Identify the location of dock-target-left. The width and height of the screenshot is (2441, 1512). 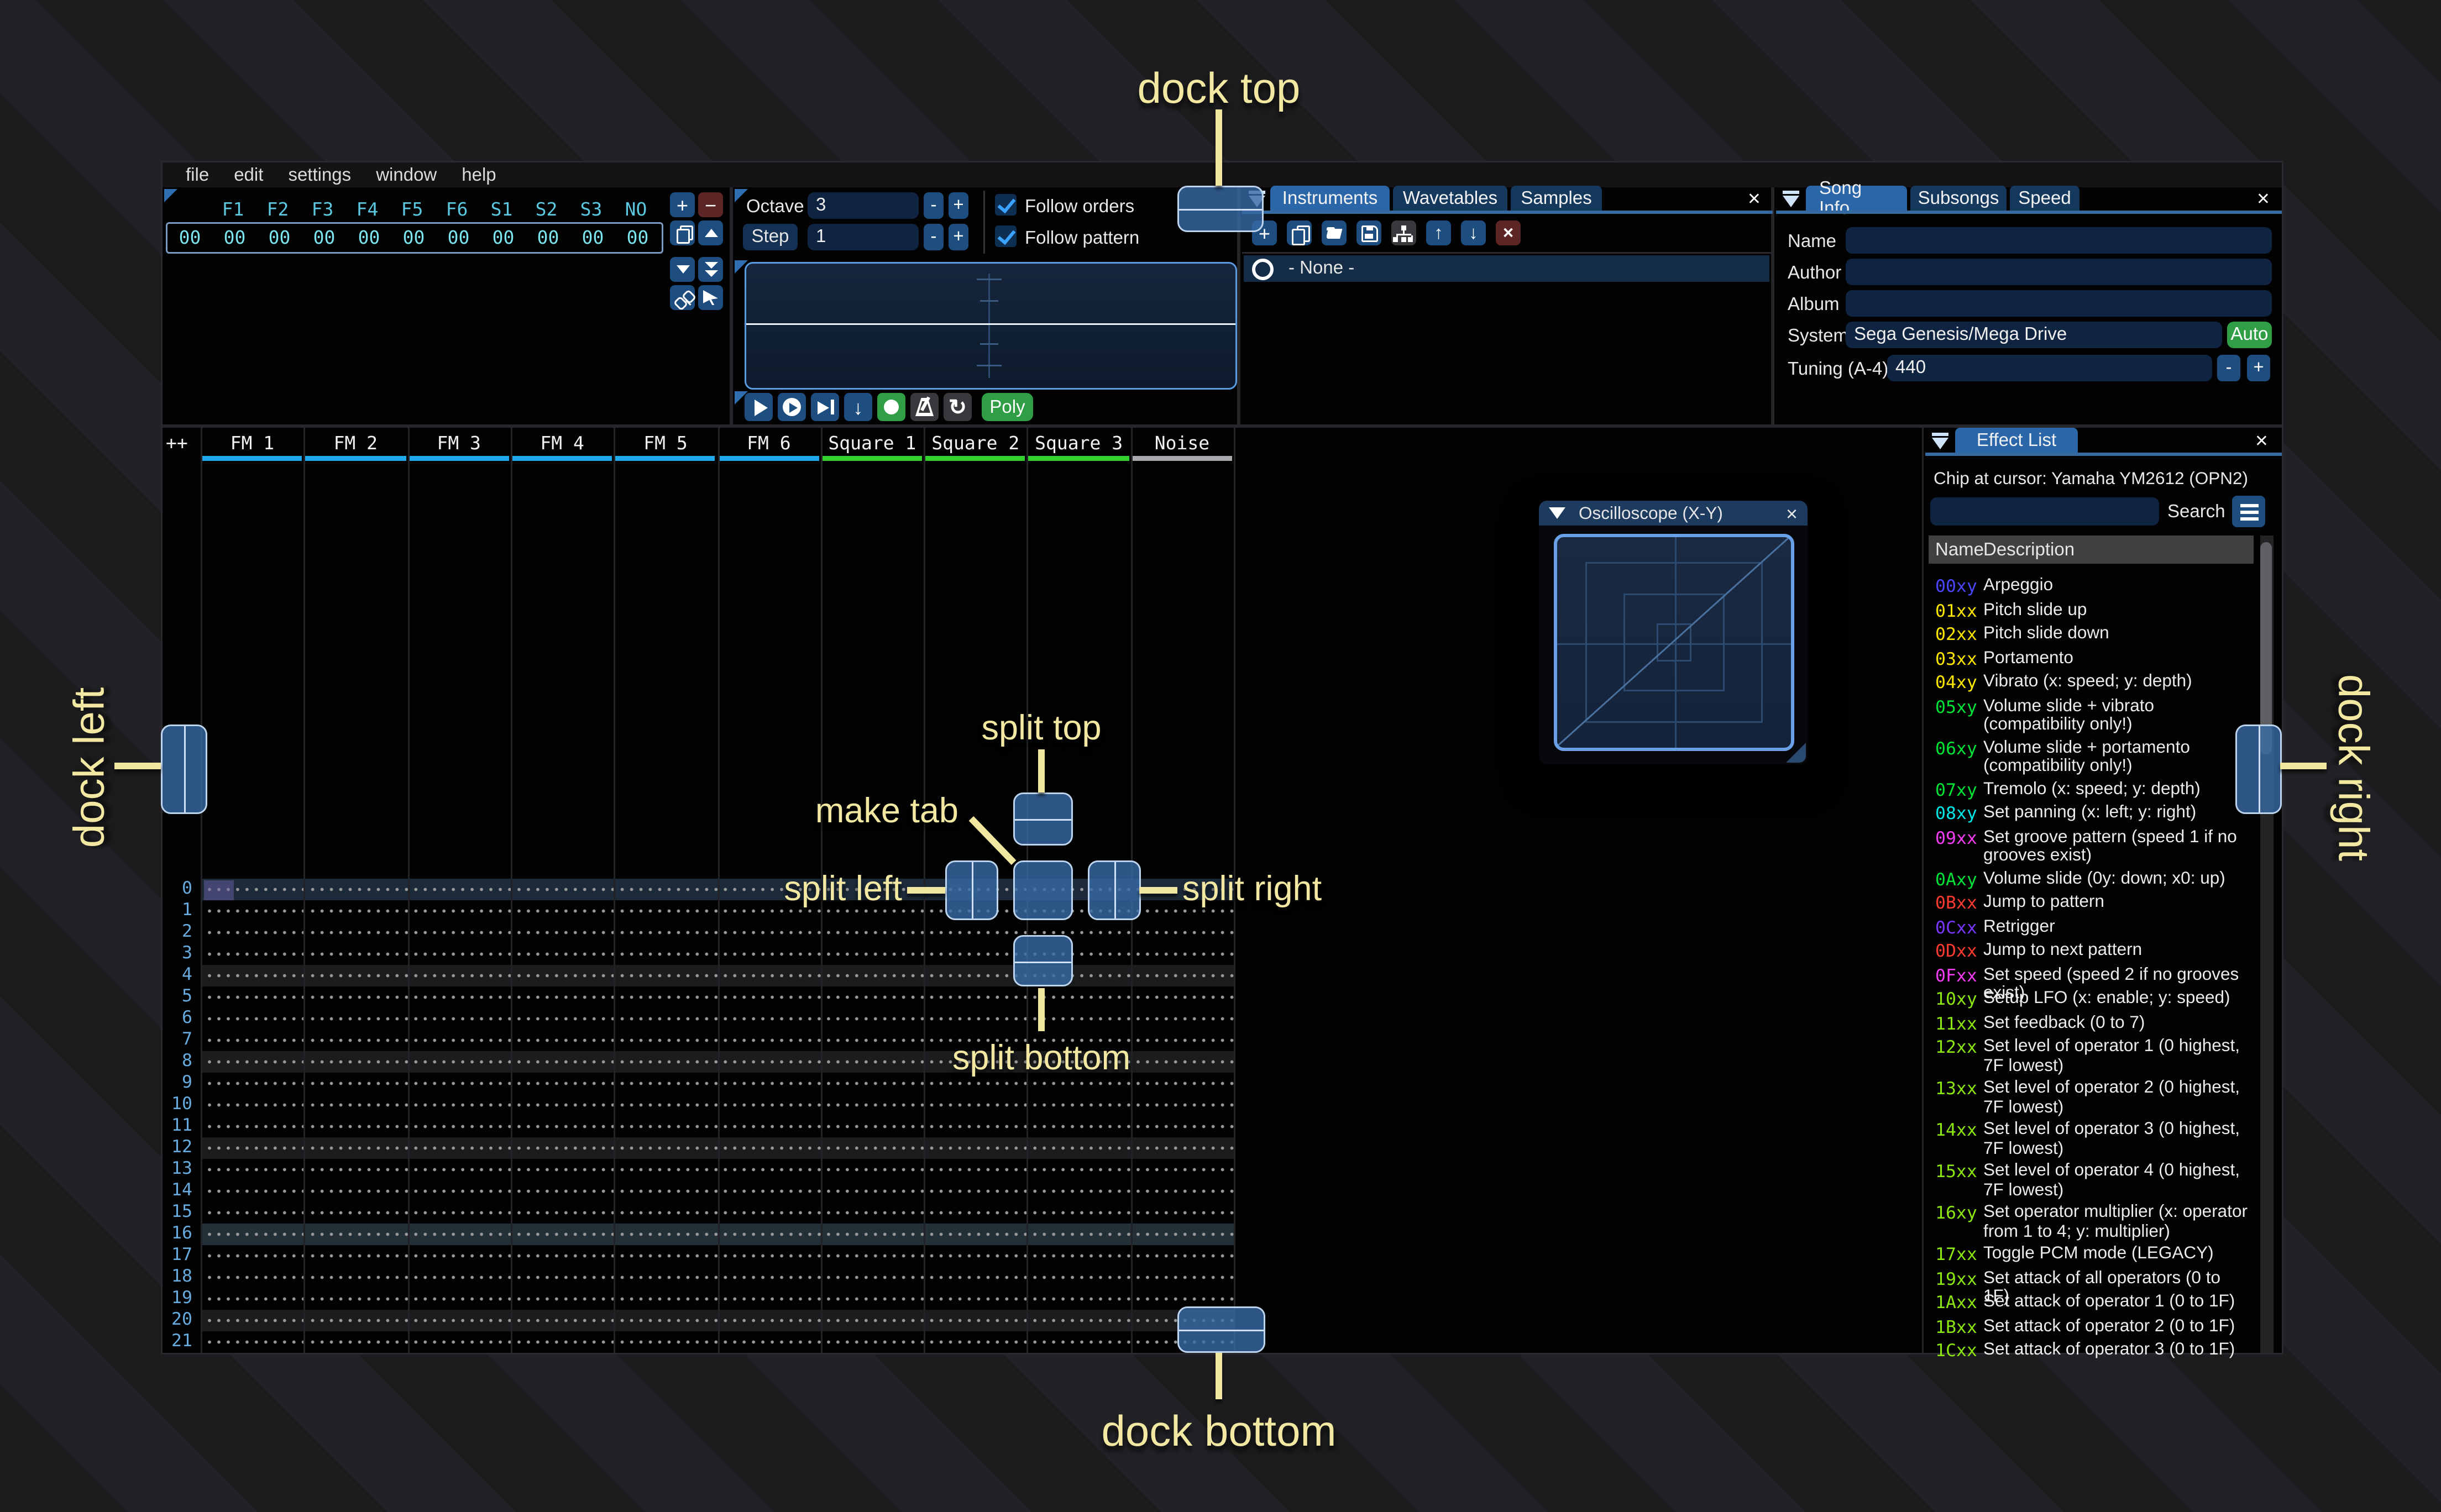
(183, 769).